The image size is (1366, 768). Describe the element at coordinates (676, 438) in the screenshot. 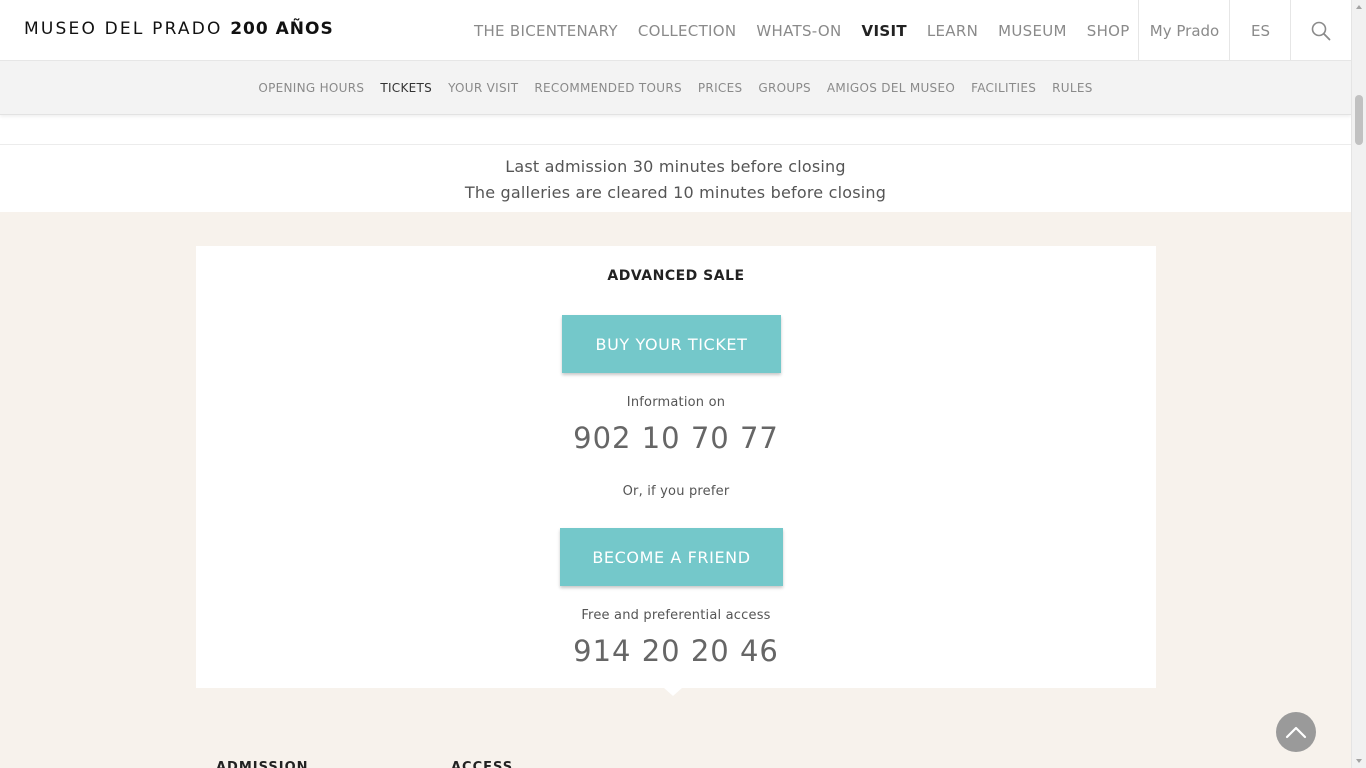

I see `info-phone-number: 902 10 70 77` at that location.